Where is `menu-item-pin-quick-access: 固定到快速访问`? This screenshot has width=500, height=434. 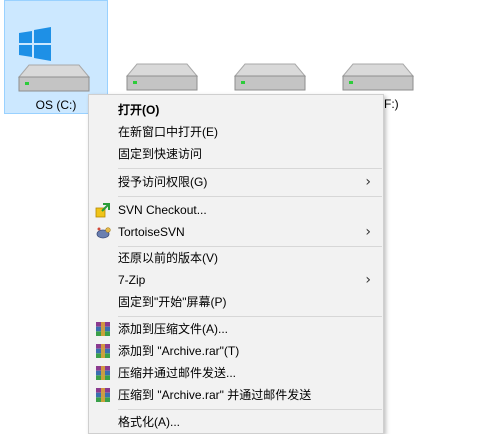
menu-item-pin-quick-access: 固定到快速访问 is located at coordinates (236, 154).